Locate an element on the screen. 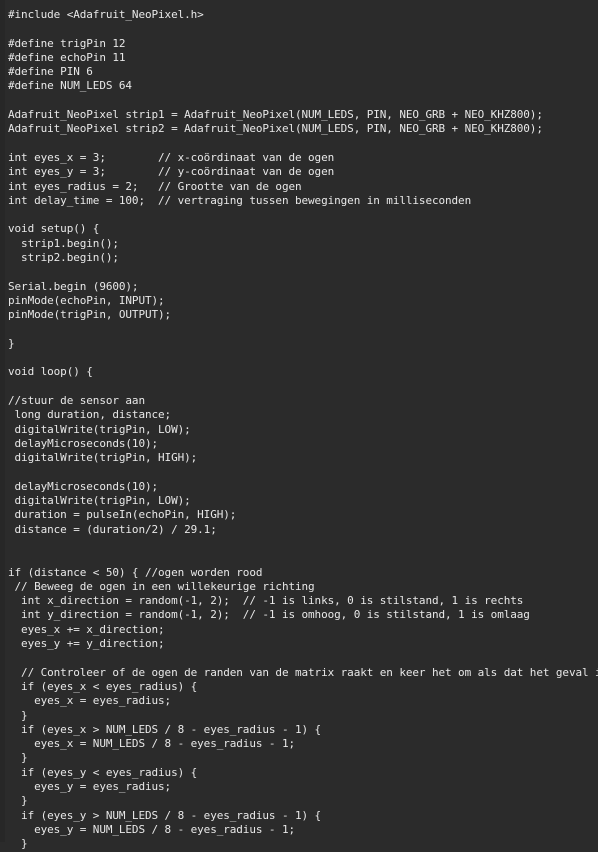 The width and height of the screenshot is (598, 852). code-line: #define trigPin 12 is located at coordinates (67, 43).